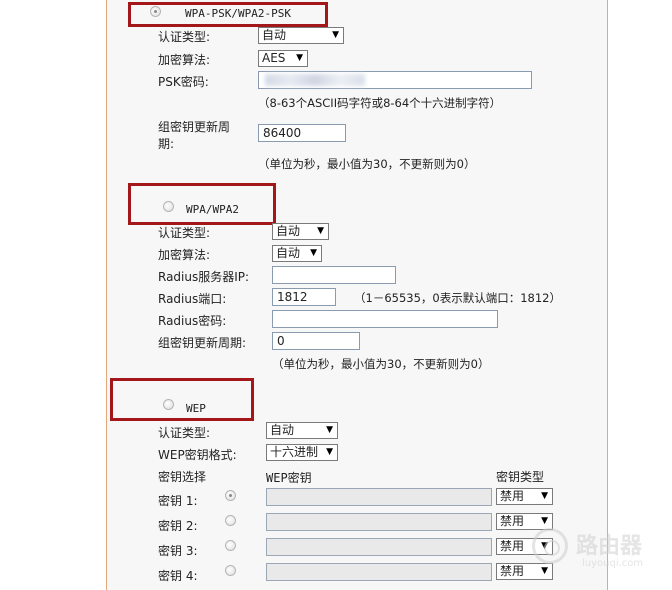 The width and height of the screenshot is (672, 590). Describe the element at coordinates (334, 275) in the screenshot. I see `radius-ip-input` at that location.